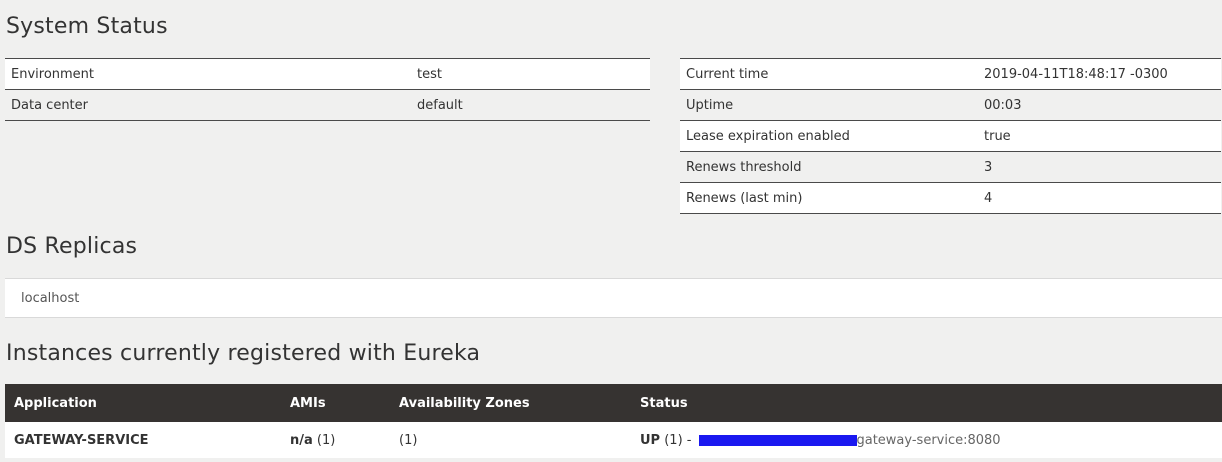  I want to click on current-time-value: 2019-04-11T18:48:17 -0300, so click(1099, 74).